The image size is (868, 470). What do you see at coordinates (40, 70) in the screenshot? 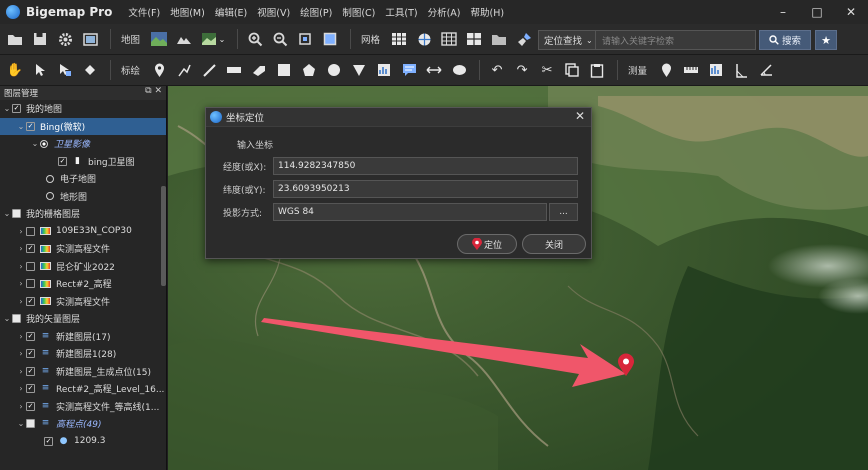
I see `select-arrow-icon` at bounding box center [40, 70].